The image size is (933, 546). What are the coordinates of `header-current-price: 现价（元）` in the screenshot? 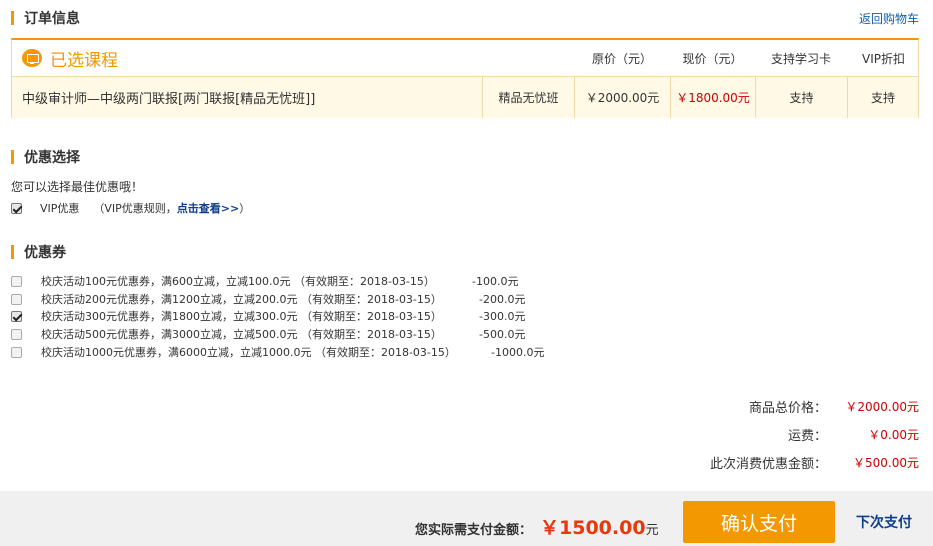 It's located at (712, 58).